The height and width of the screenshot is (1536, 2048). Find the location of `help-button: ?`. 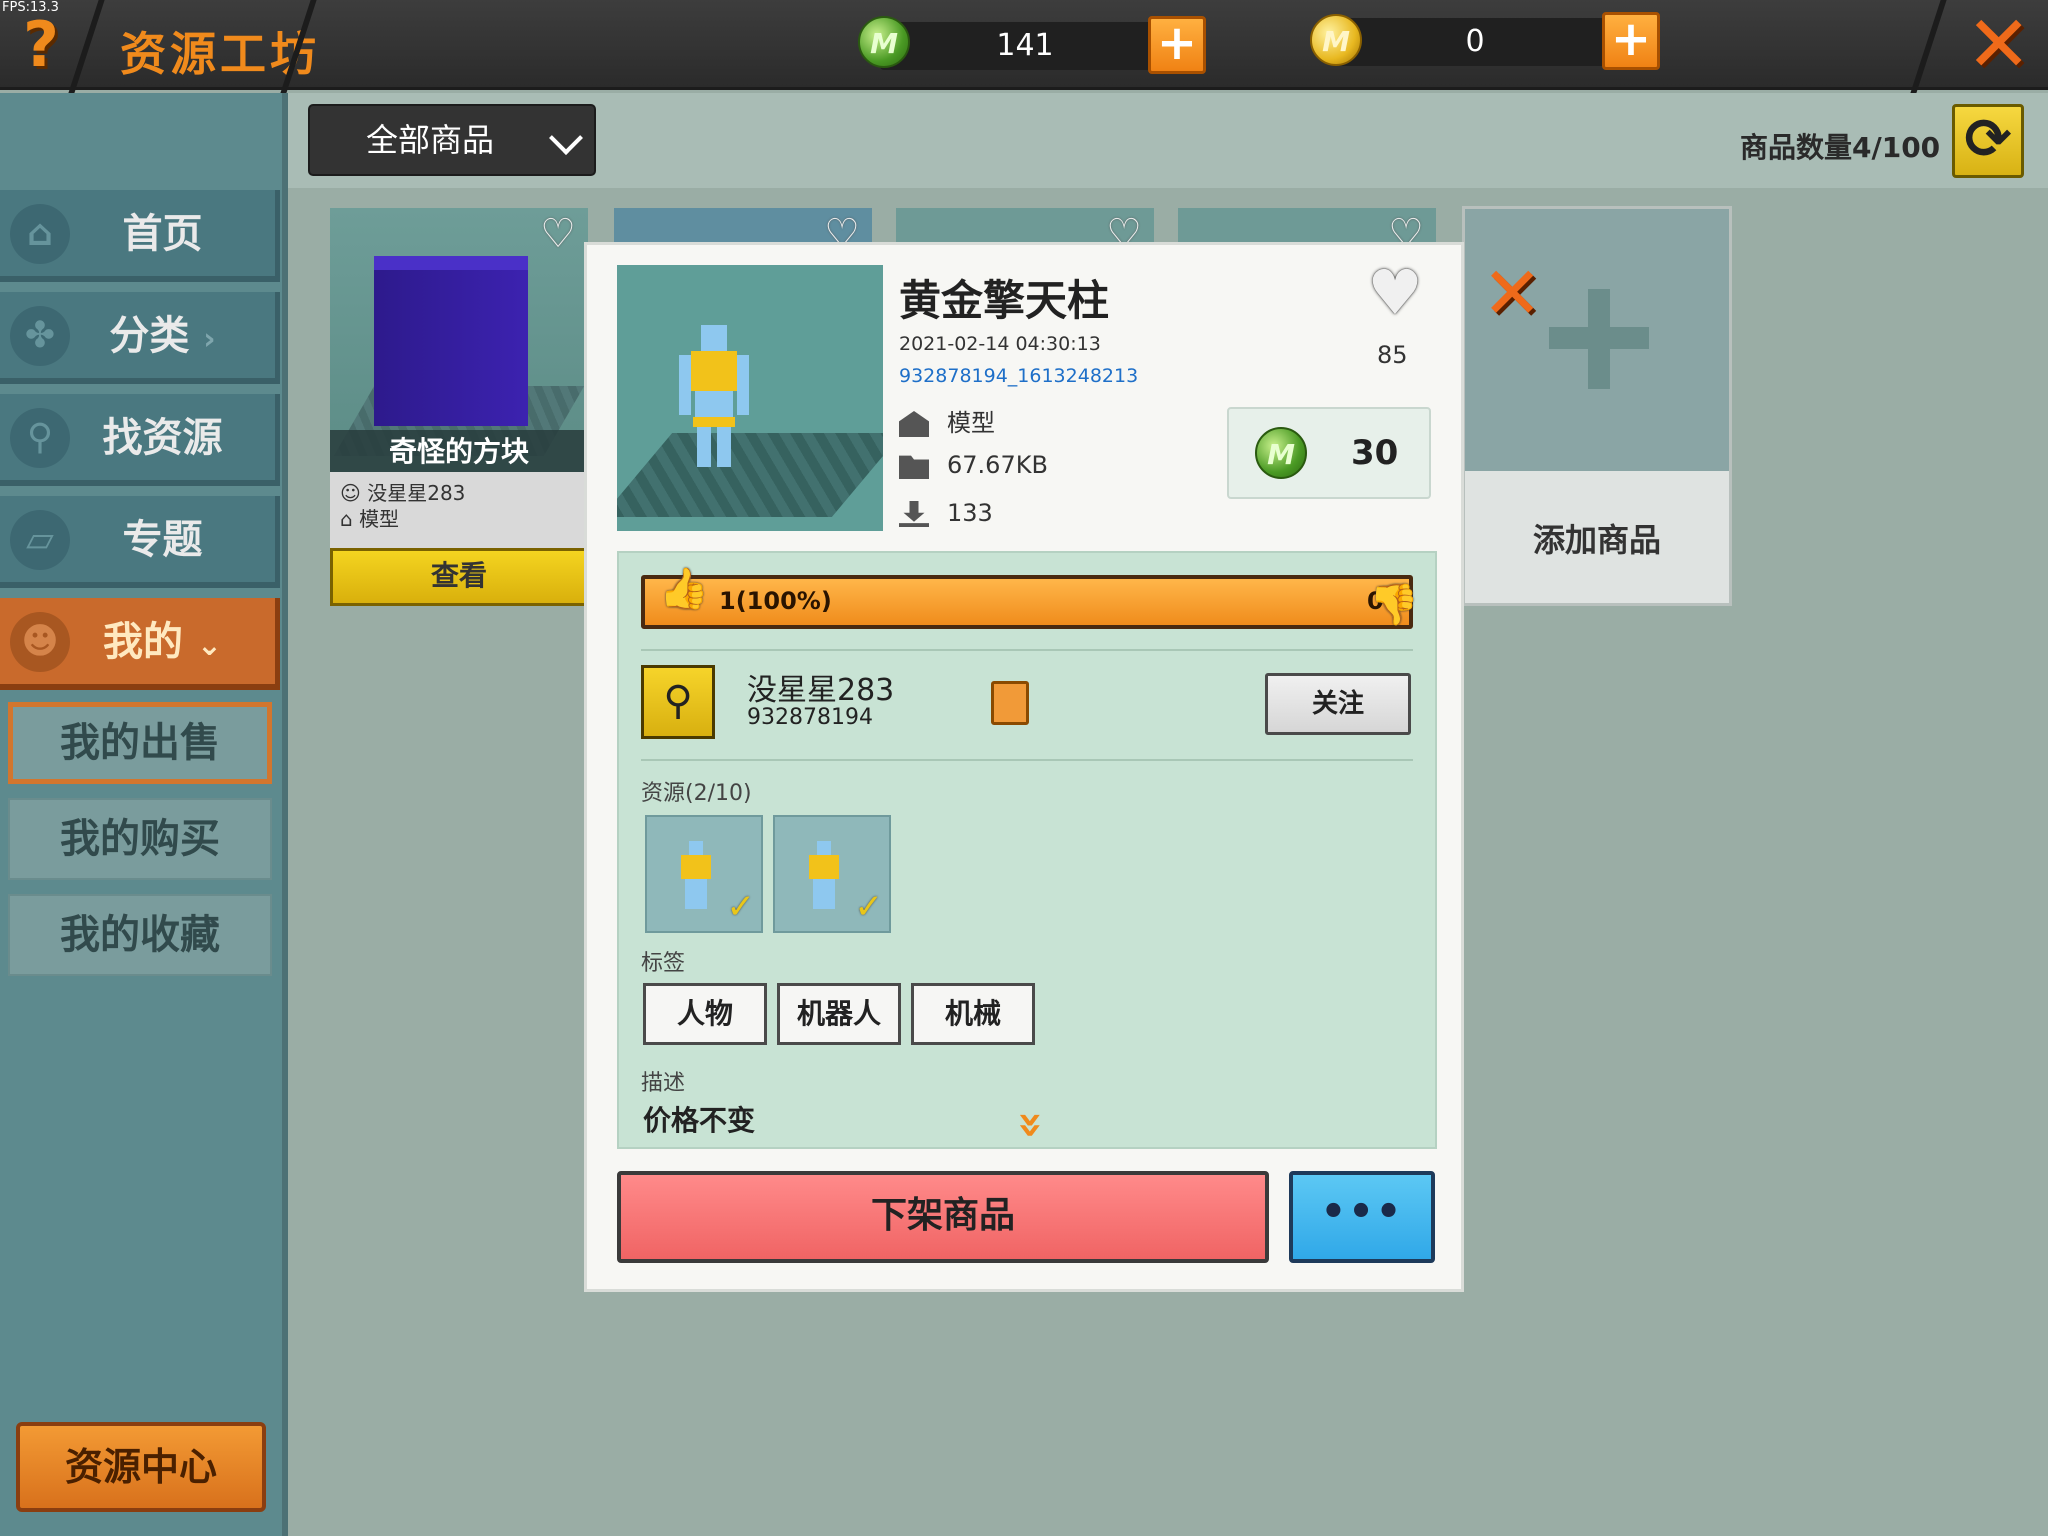

help-button: ? is located at coordinates (41, 45).